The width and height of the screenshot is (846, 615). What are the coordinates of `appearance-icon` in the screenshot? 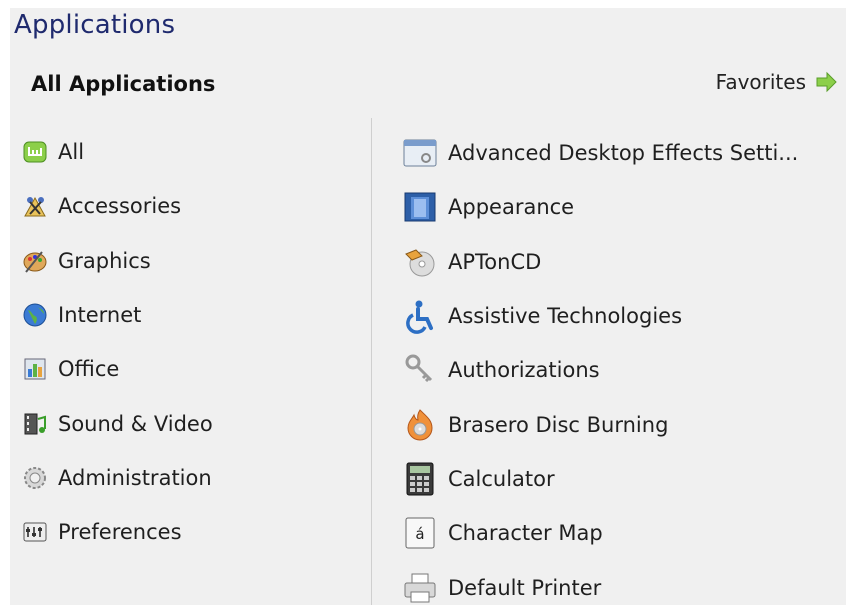 It's located at (420, 207).